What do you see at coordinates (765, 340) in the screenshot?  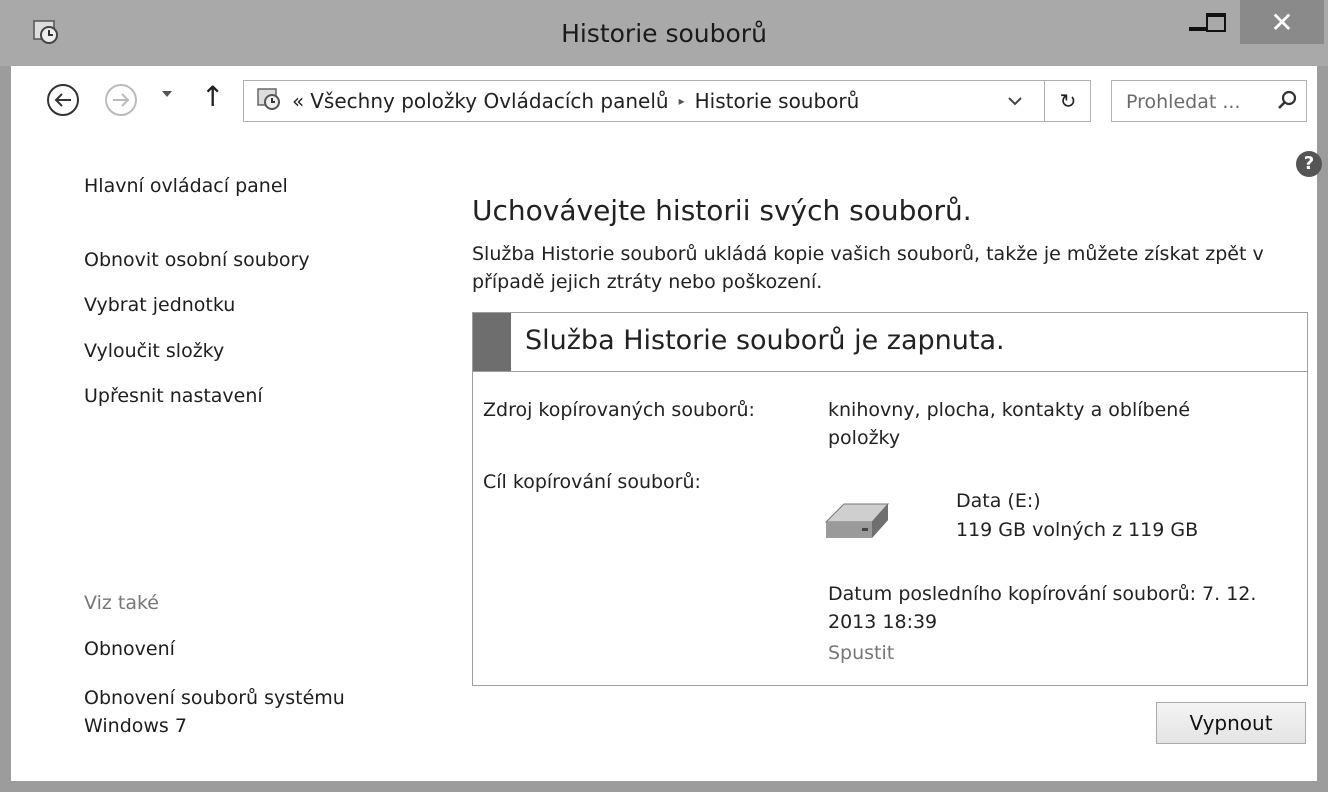 I see `status-title: Služba Historie souborů je zapnuta.` at bounding box center [765, 340].